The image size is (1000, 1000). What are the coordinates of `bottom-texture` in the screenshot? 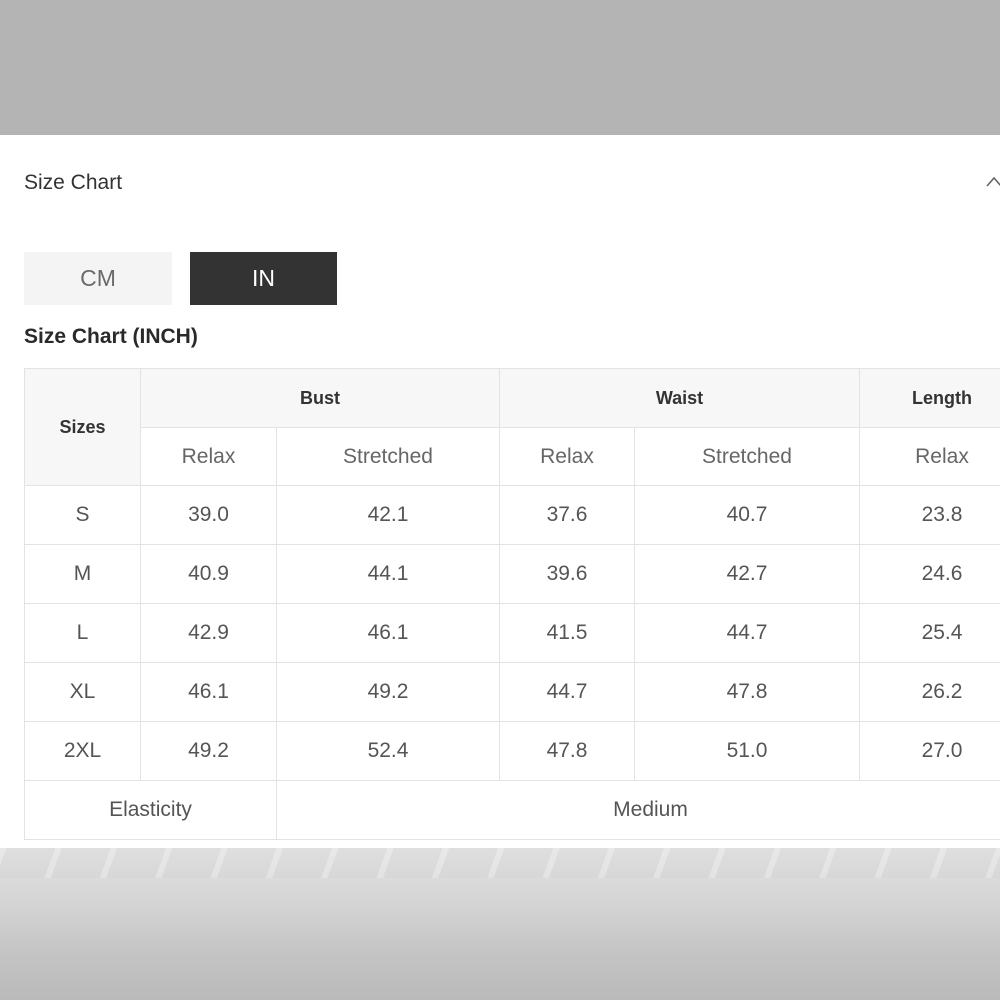 It's located at (500, 863).